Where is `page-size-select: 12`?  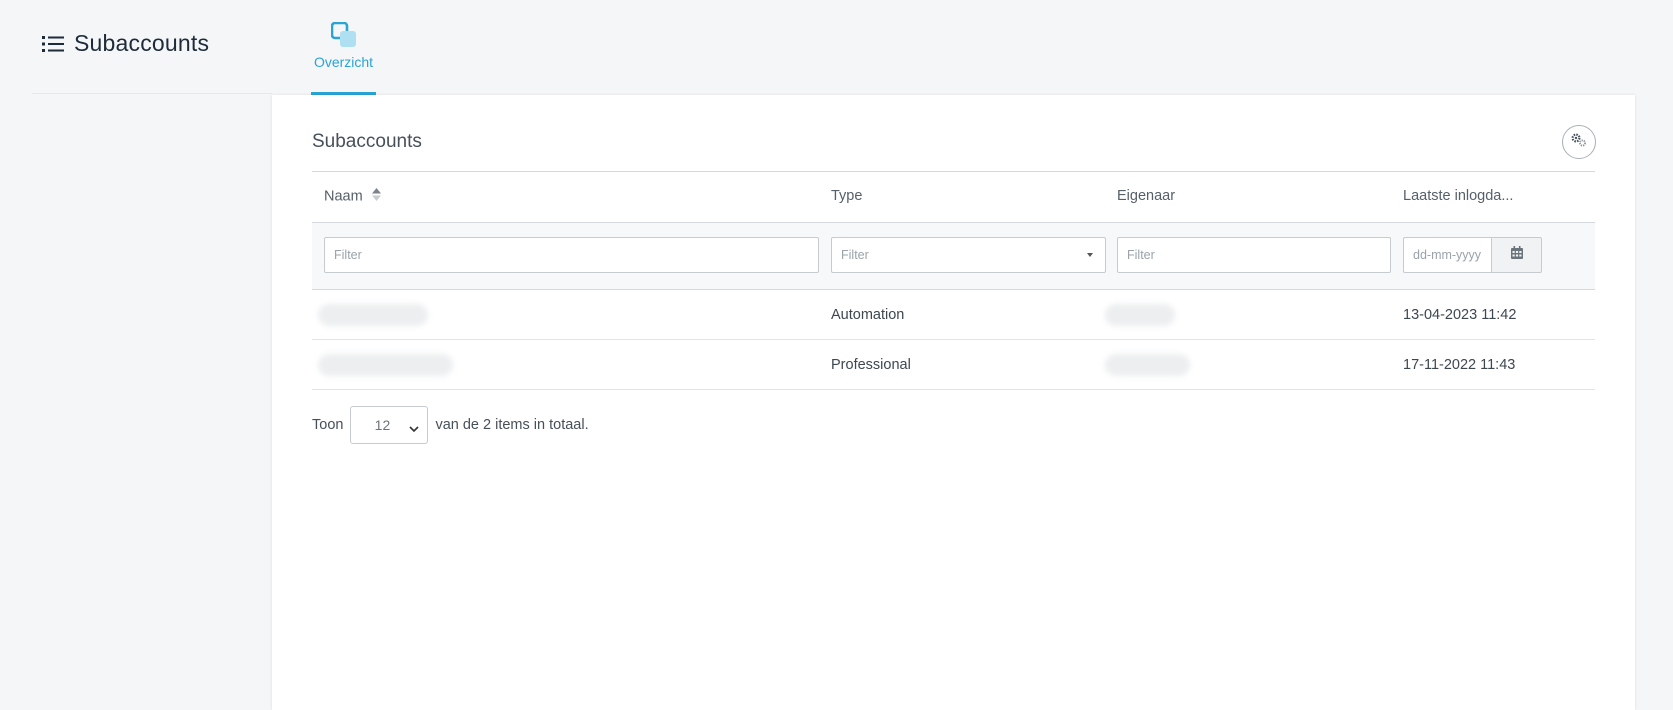 page-size-select: 12 is located at coordinates (389, 425).